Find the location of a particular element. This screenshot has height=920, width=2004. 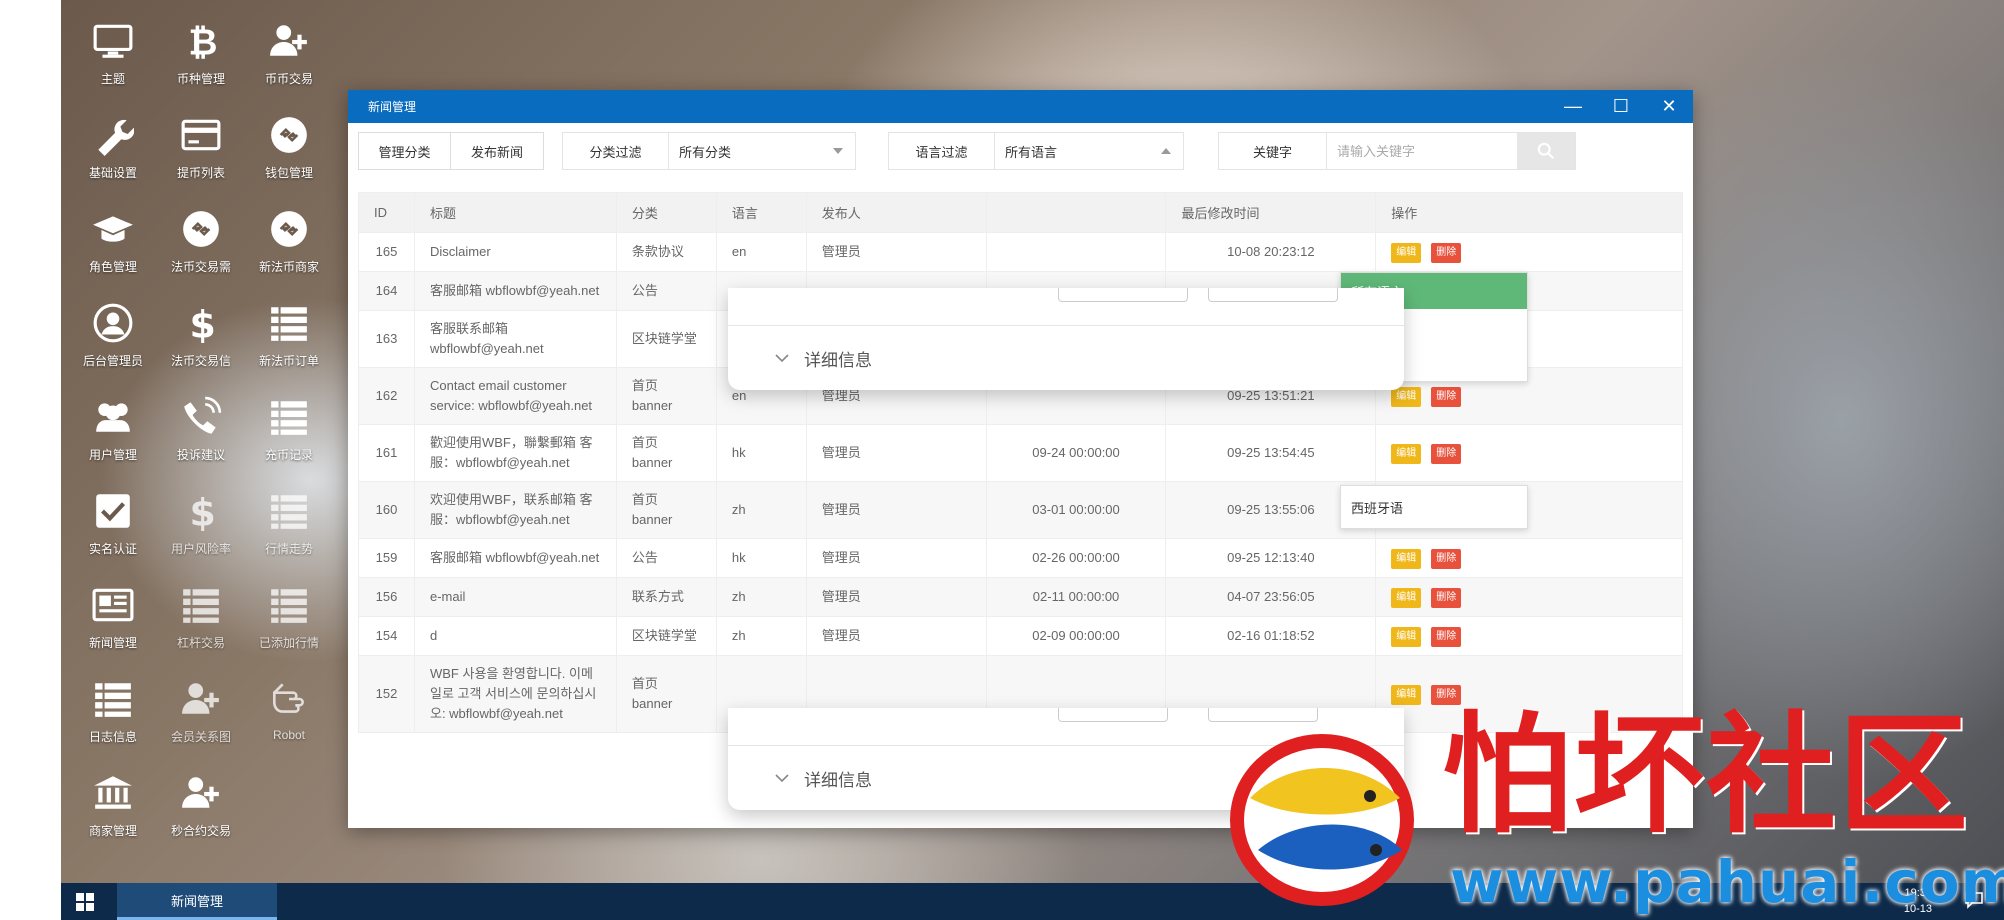

desktop-icon-member-graph: 会员关系图 is located at coordinates (201, 708).